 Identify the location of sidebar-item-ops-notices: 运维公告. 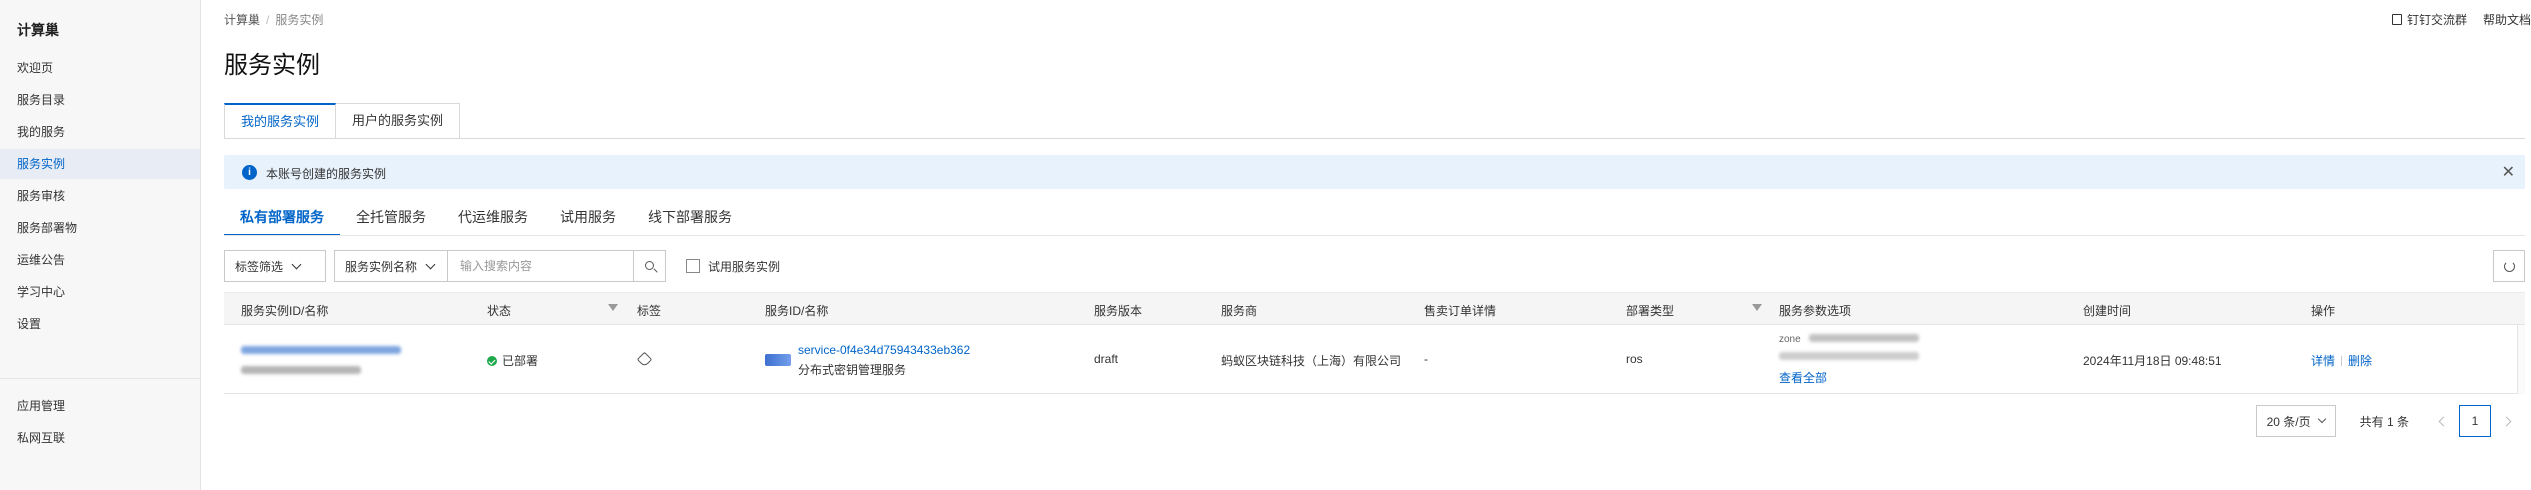
(100, 260).